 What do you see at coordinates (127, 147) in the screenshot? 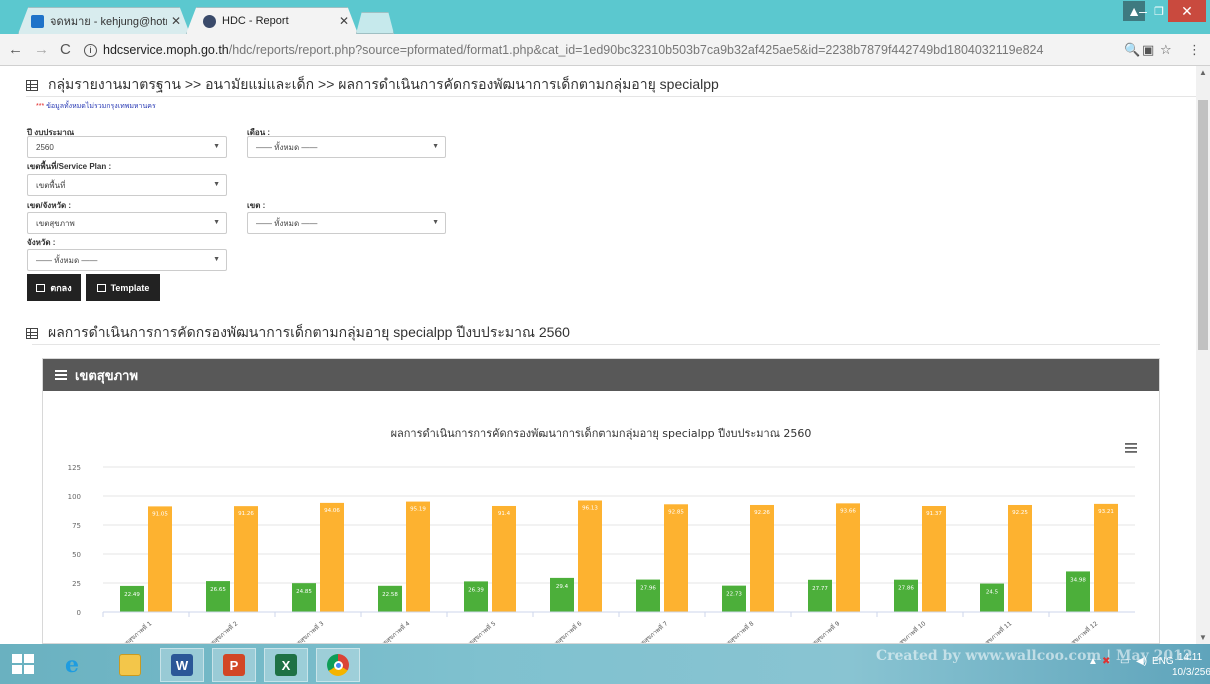
I see `year-select: 2560 ▼` at bounding box center [127, 147].